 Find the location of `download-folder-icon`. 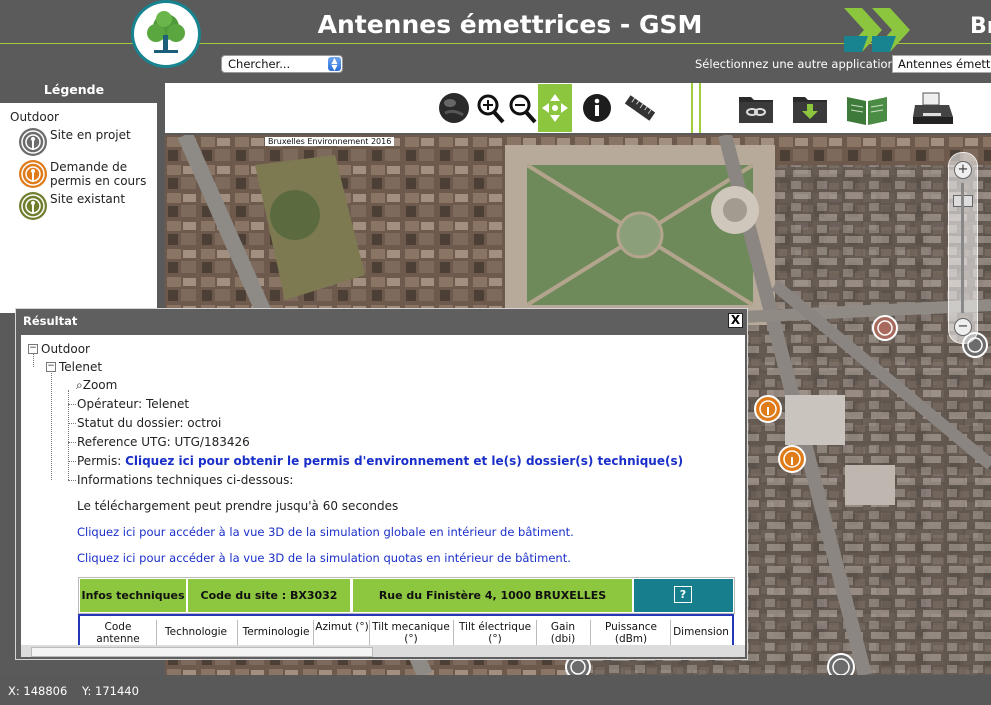

download-folder-icon is located at coordinates (809, 108).